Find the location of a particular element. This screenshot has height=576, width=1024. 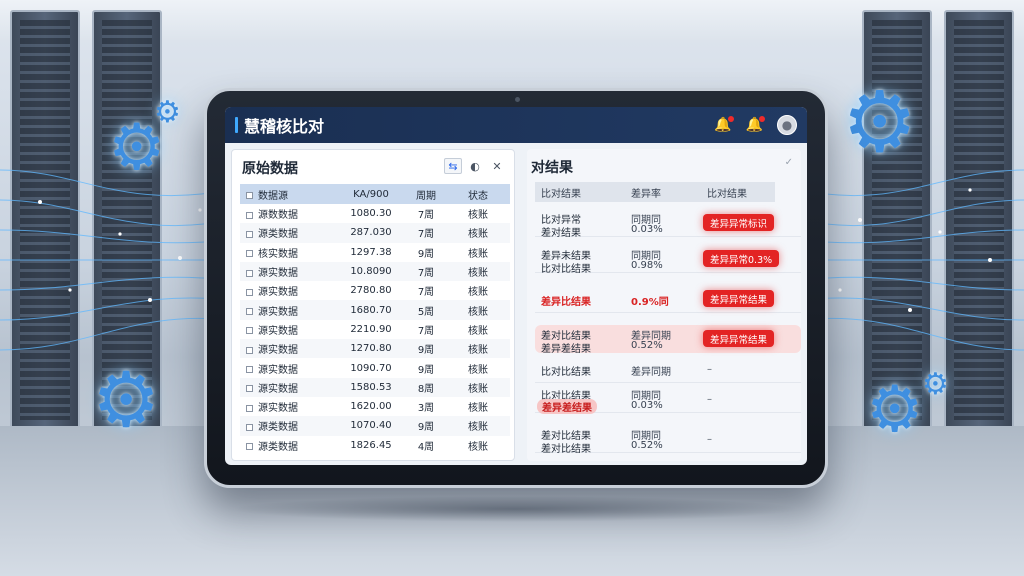

column-header: KA/900 is located at coordinates (371, 194).